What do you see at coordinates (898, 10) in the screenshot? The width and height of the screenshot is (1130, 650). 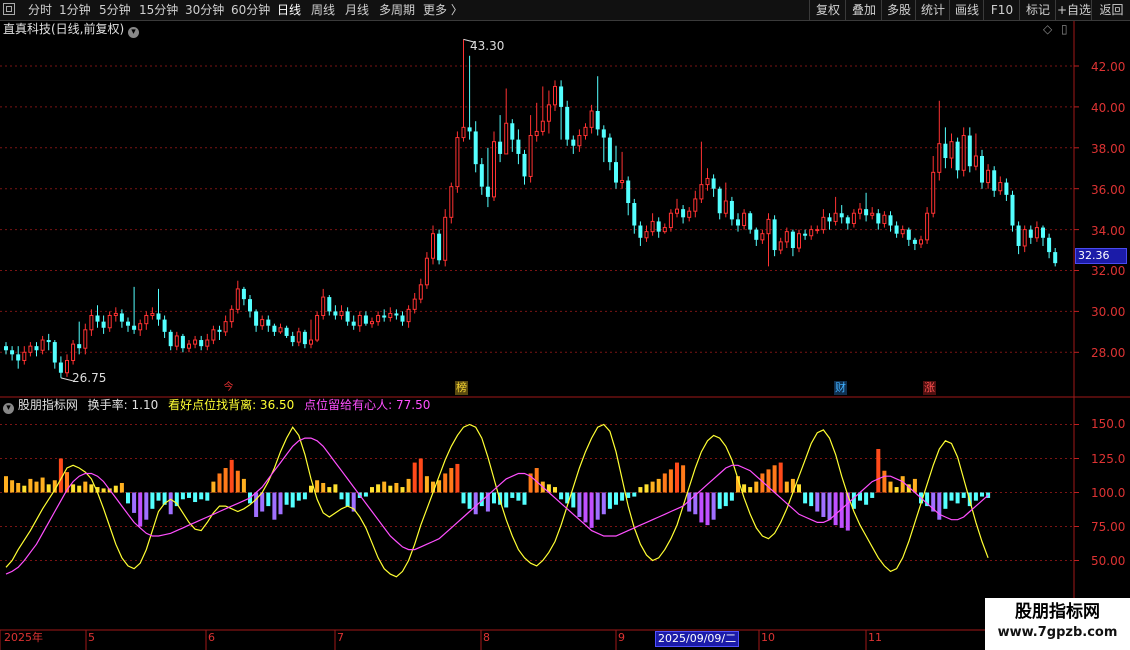 I see `multi-stock-button: 多股` at bounding box center [898, 10].